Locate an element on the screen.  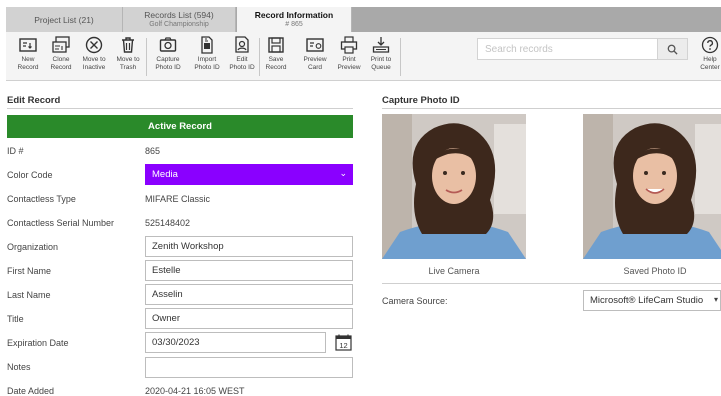
trash-icon is located at coordinates (128, 45).